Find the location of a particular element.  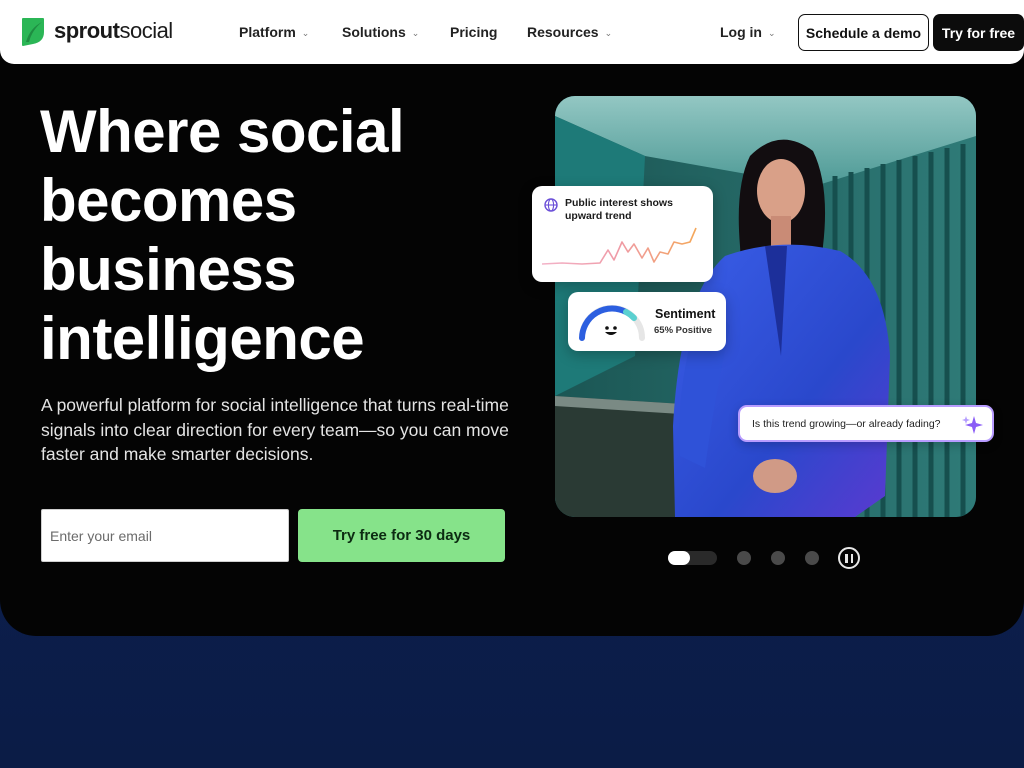

pause-icon is located at coordinates (846, 558).